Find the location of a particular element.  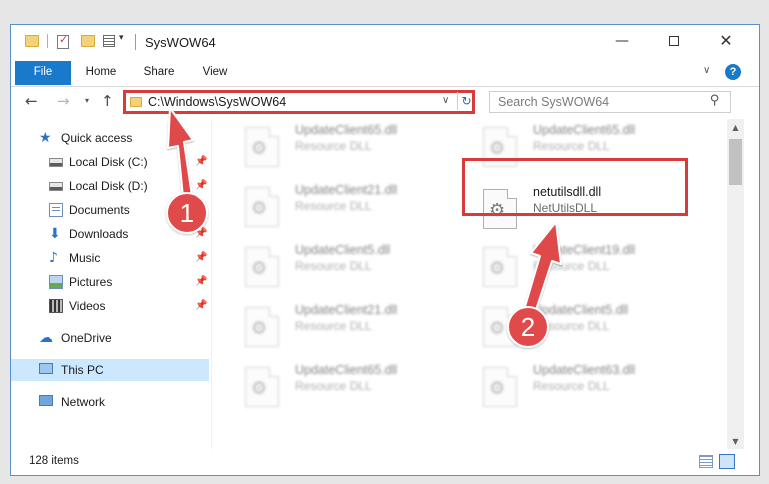

sidebar-item-label: Downloads is located at coordinates (99, 234).